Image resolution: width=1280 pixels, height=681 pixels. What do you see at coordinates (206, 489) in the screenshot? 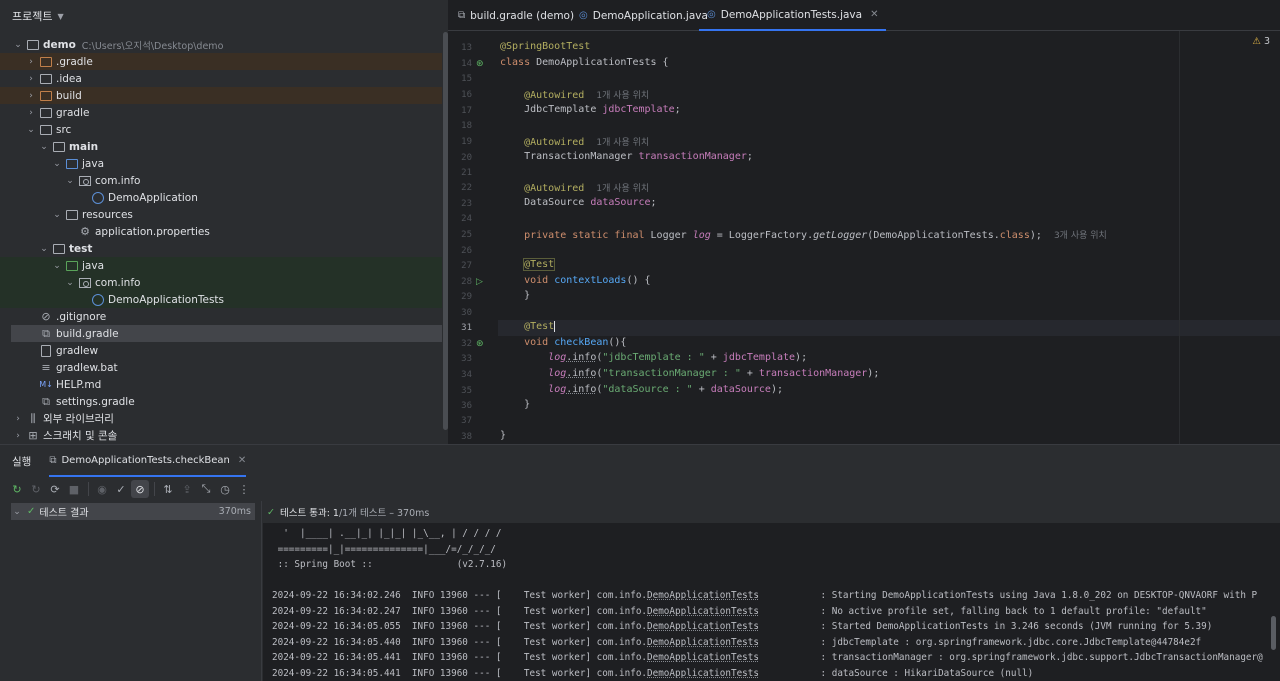
I see `collapse-icon: ⤡` at bounding box center [206, 489].